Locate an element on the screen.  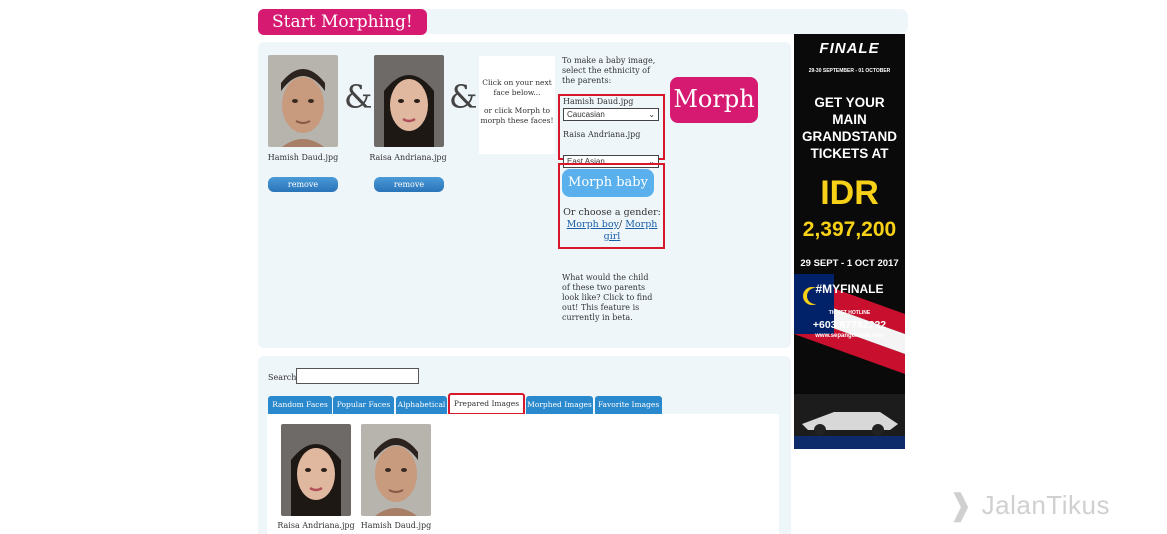
hint-line-2: or click Morph to morph these faces! is located at coordinates (517, 115).